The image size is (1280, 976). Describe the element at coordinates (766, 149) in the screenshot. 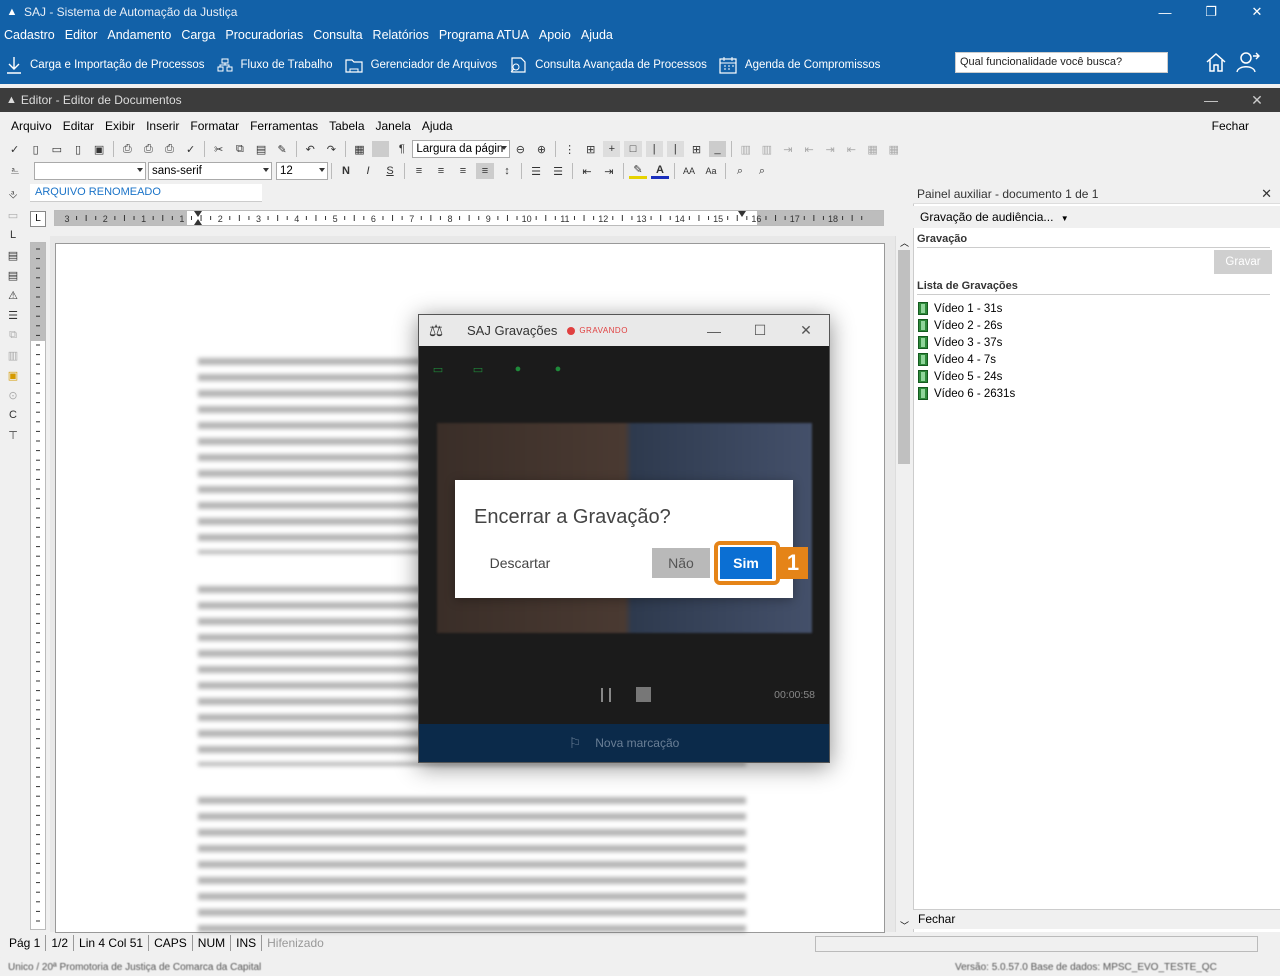

I see `split-cells-icon: ▥` at that location.